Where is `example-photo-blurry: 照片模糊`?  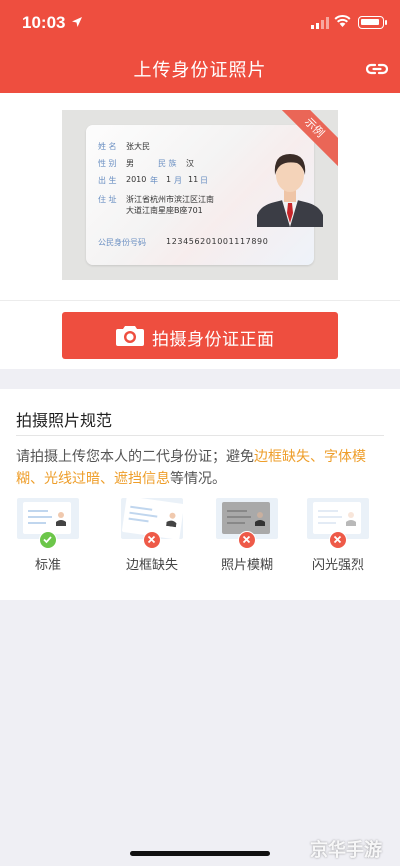
example-photo-blurry: 照片模糊 is located at coordinates (247, 535).